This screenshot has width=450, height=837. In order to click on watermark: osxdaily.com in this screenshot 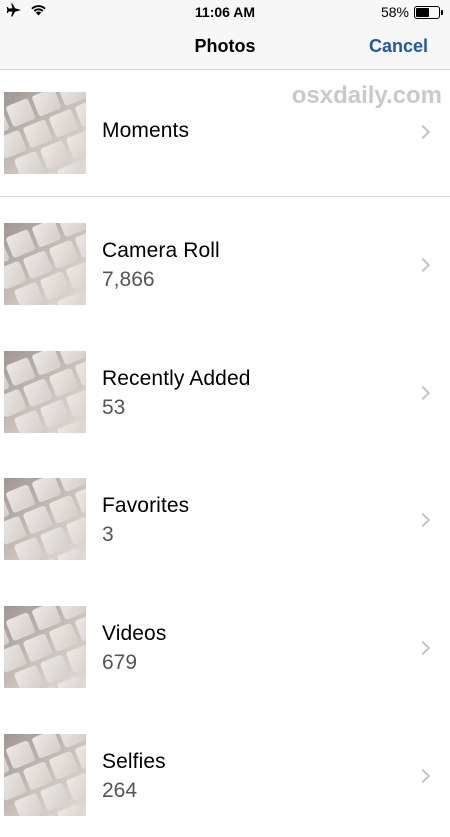, I will do `click(366, 95)`.